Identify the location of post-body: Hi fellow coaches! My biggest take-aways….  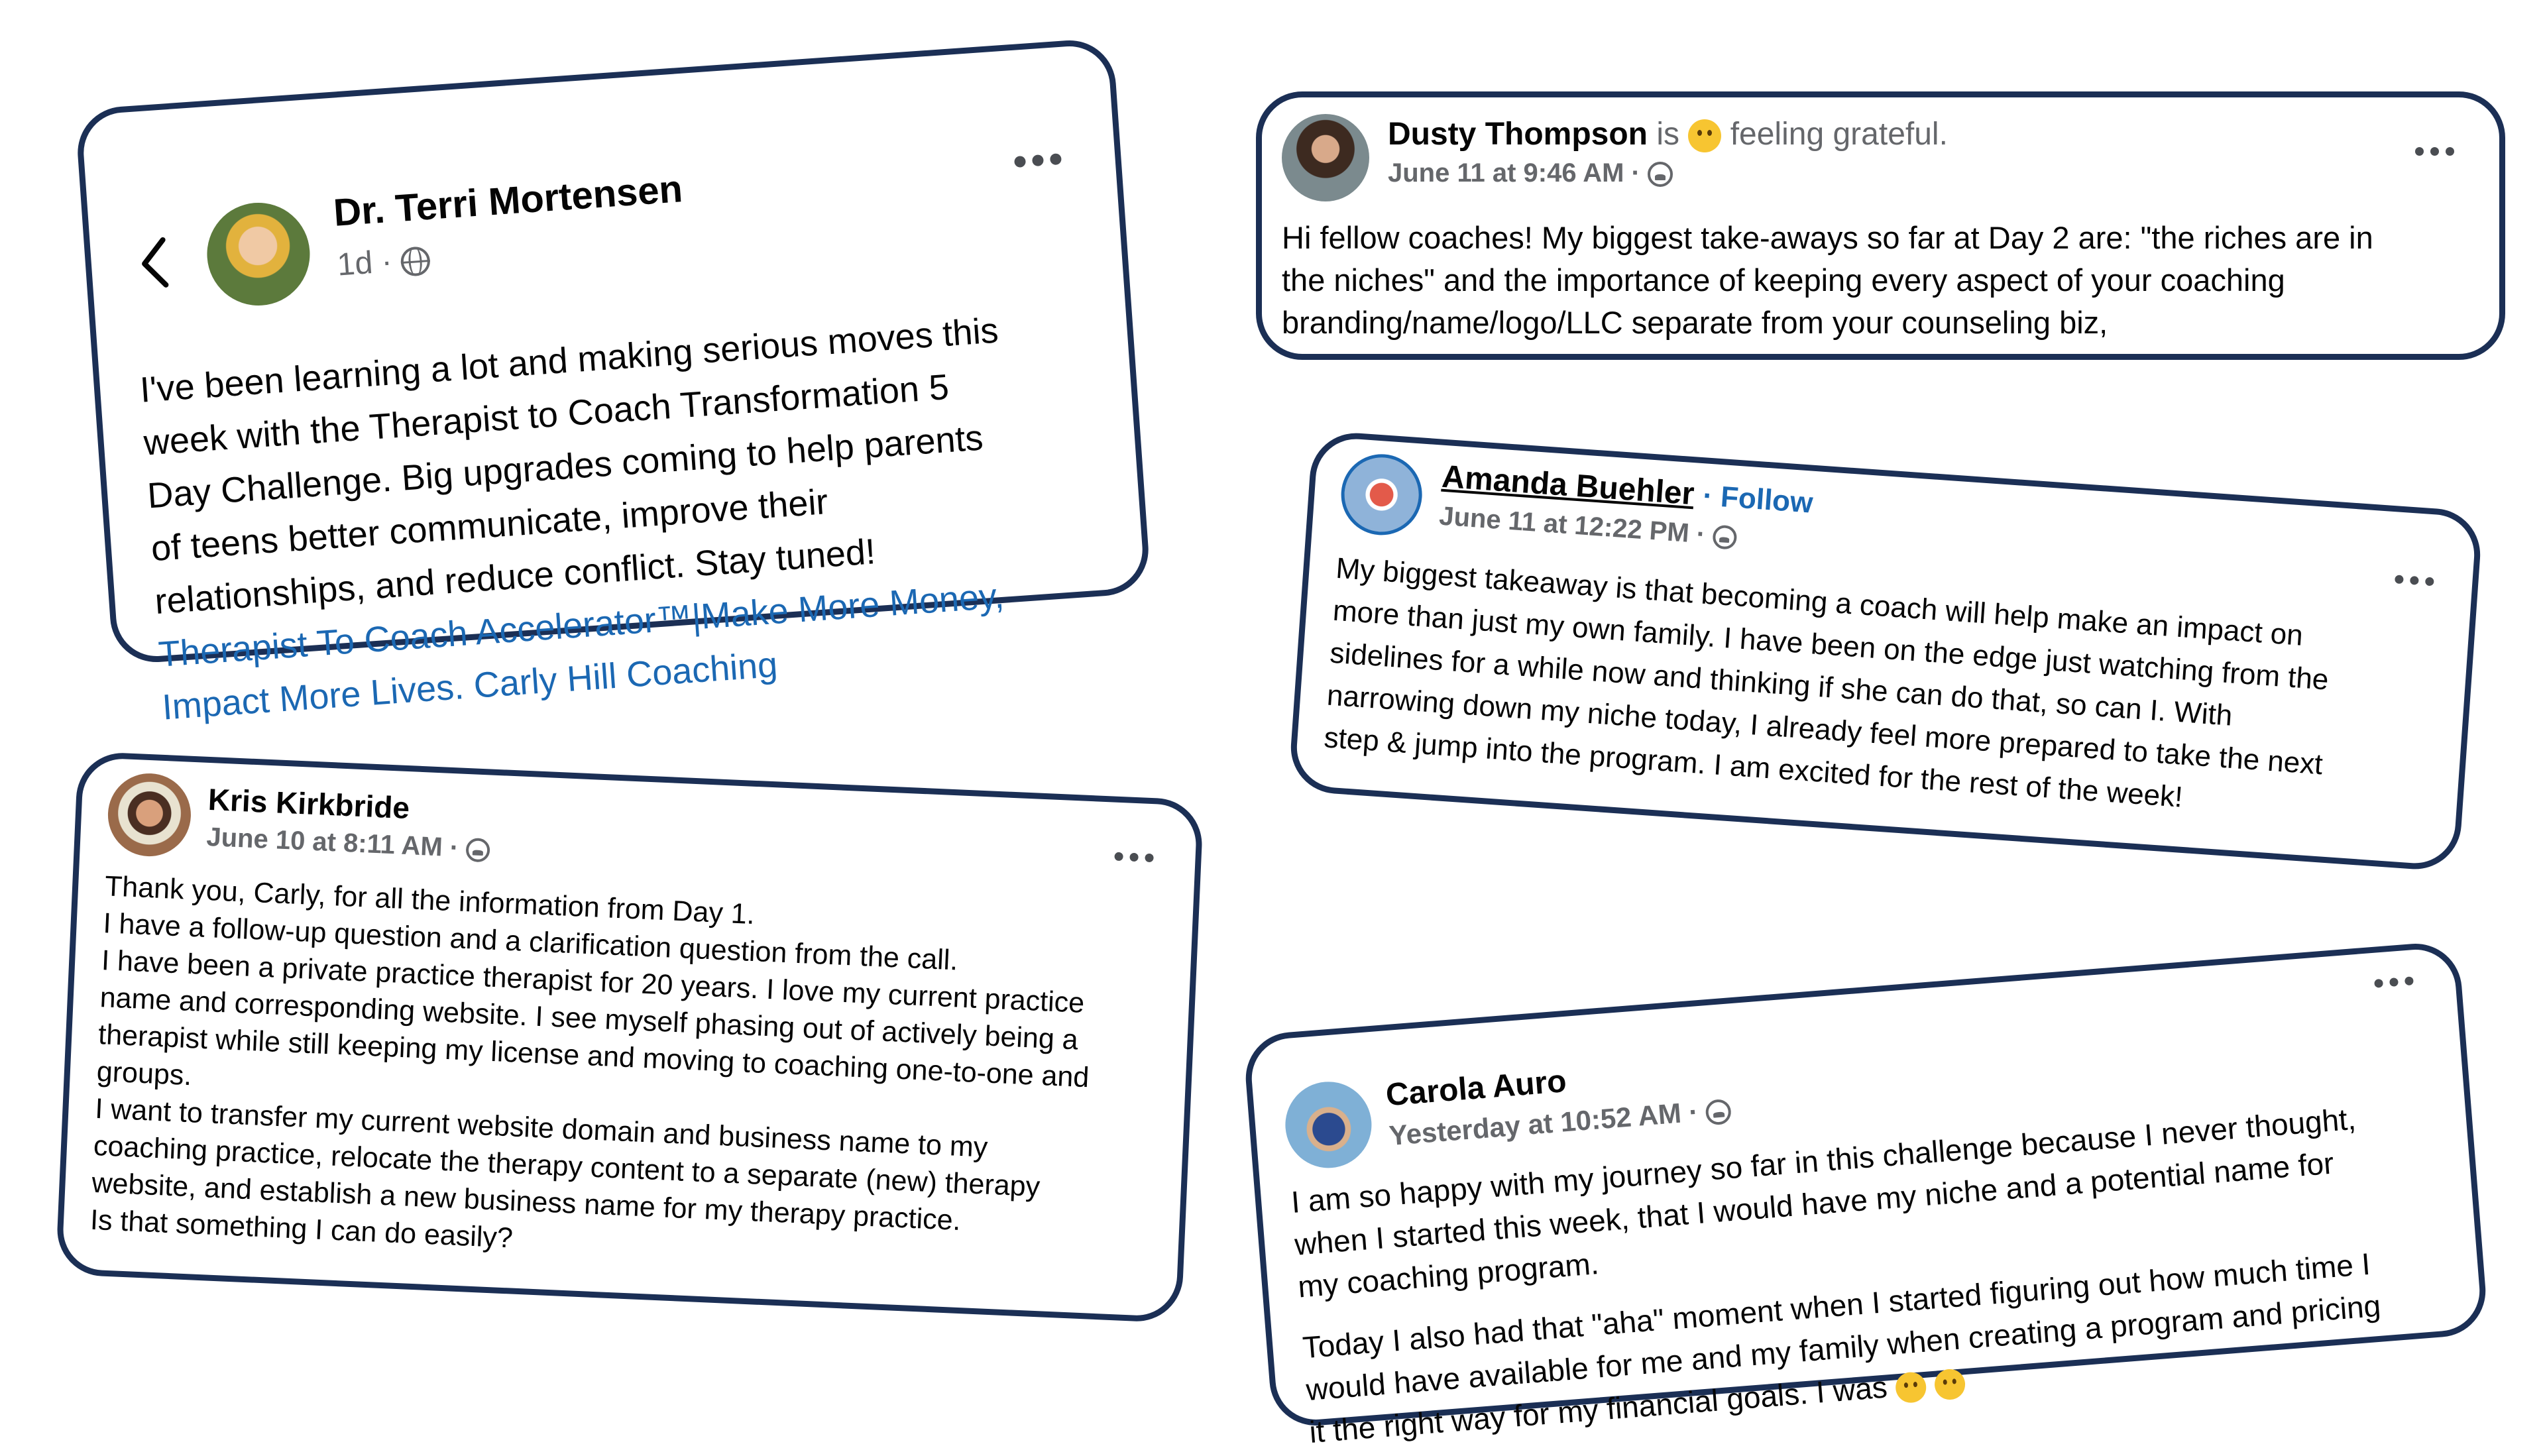
(1827, 280).